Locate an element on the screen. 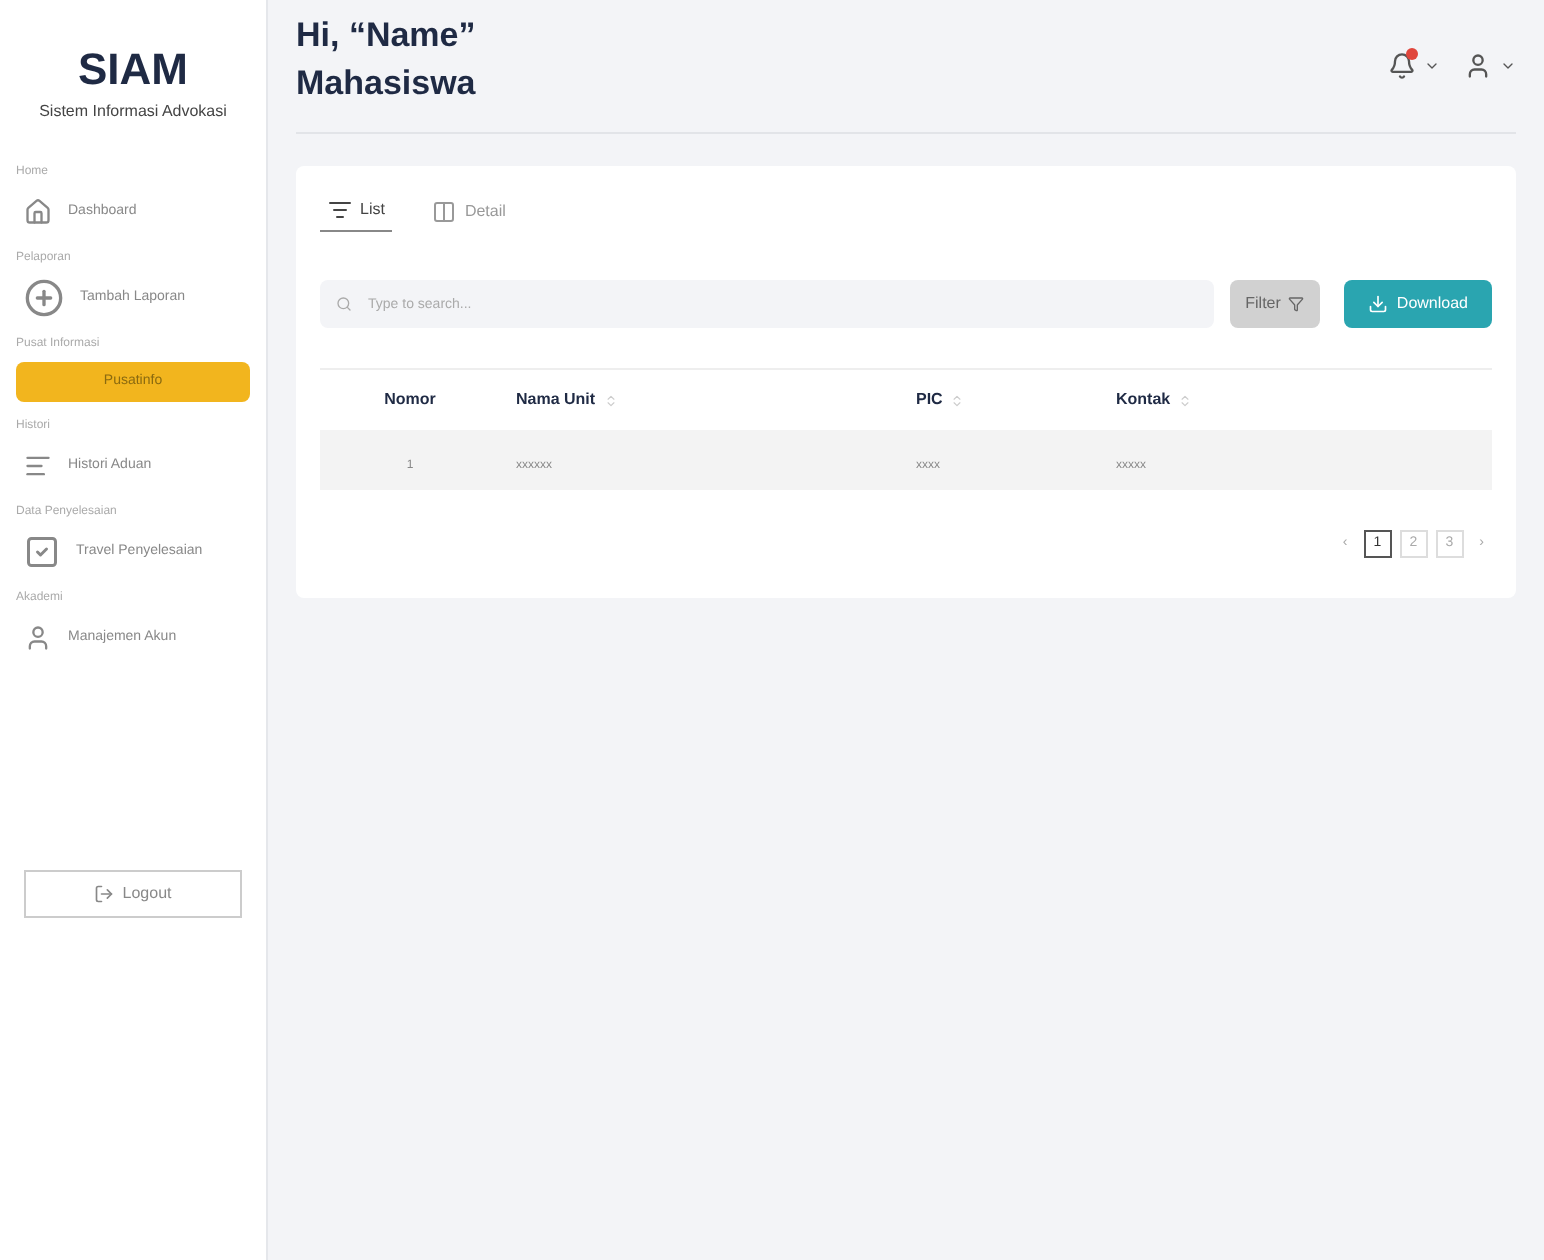 Image resolution: width=1544 pixels, height=1260 pixels. brand-subtitle: Sistem Informasi Advokasi is located at coordinates (133, 112).